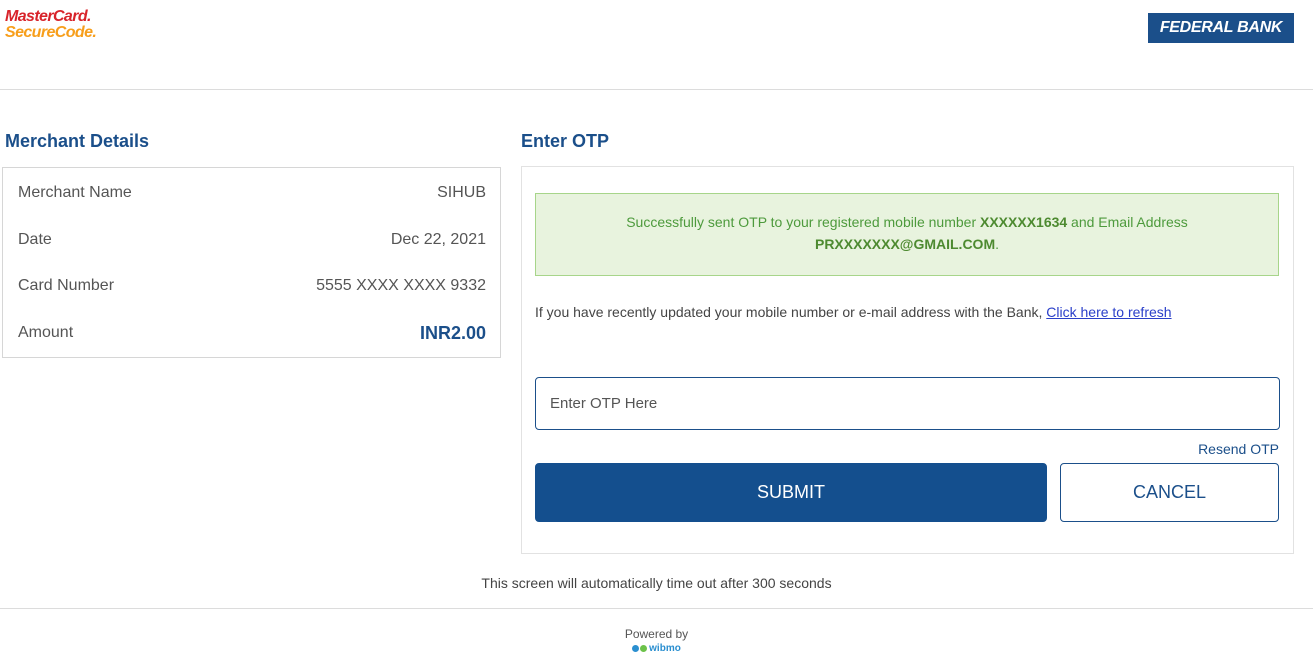 This screenshot has width=1313, height=665. What do you see at coordinates (1024, 222) in the screenshot?
I see `masked-mobile-number: XXXXXX1634` at bounding box center [1024, 222].